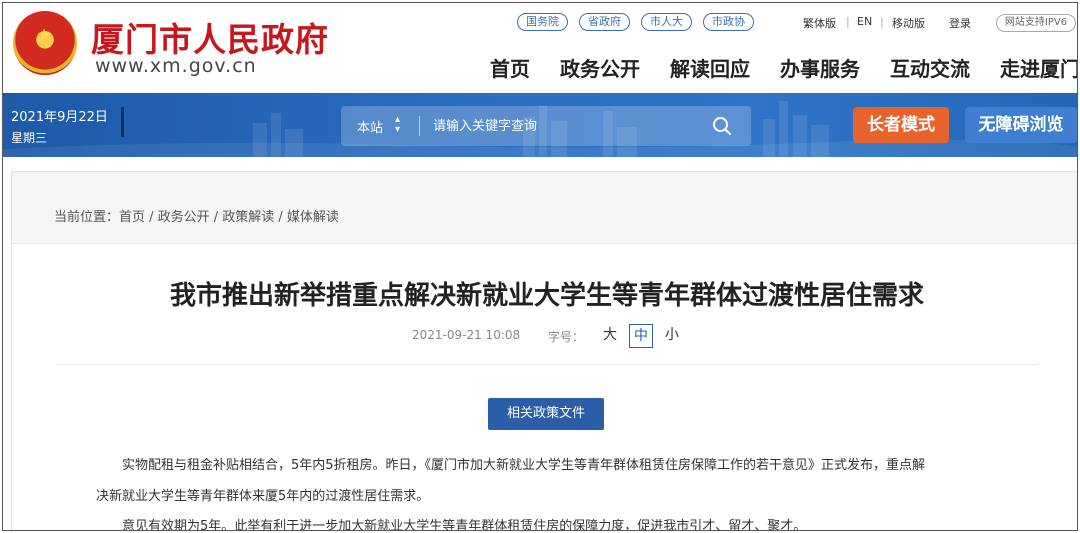  Describe the element at coordinates (901, 125) in the screenshot. I see `elder-mode-button: 长者模式` at that location.